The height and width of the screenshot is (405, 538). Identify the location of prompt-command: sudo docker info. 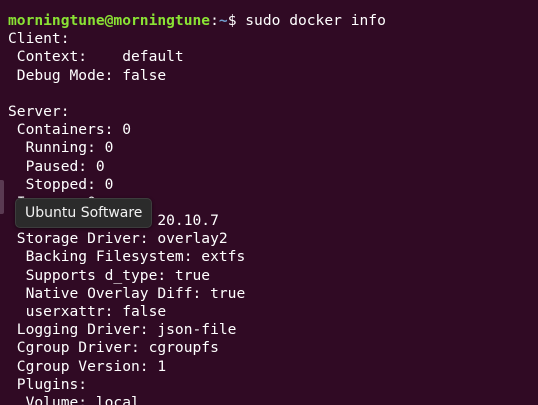
(311, 20).